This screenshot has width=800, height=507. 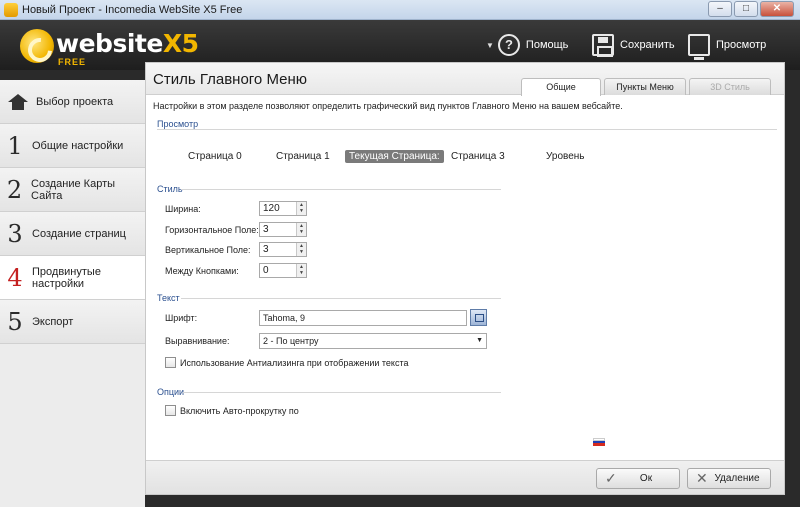 I want to click on app-icon, so click(x=11, y=10).